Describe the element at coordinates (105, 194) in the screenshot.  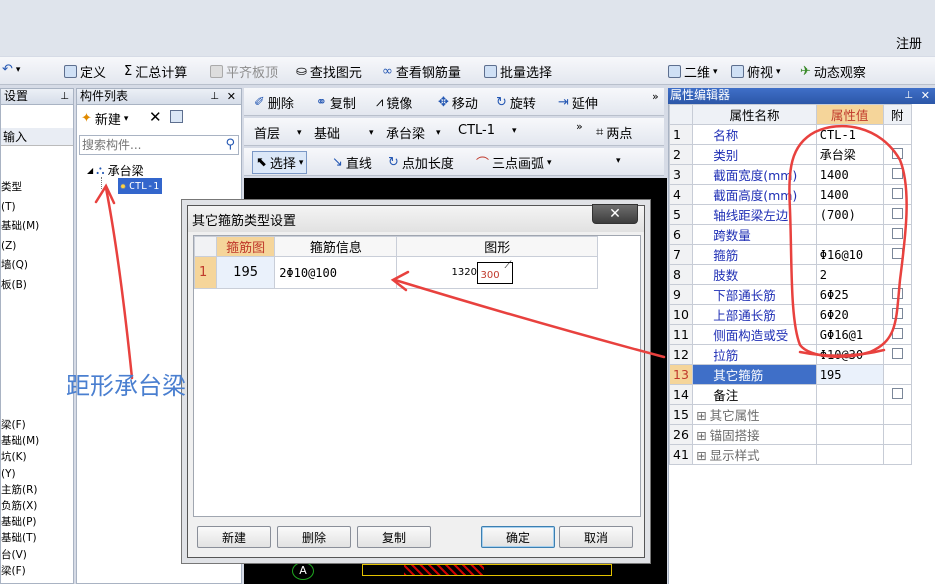
I see `arrow-head-tree` at that location.